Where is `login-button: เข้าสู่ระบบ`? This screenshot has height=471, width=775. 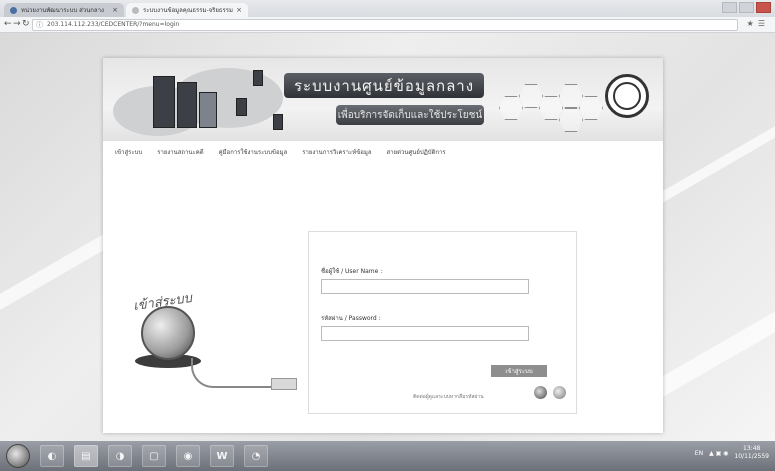 login-button: เข้าสู่ระบบ is located at coordinates (519, 371).